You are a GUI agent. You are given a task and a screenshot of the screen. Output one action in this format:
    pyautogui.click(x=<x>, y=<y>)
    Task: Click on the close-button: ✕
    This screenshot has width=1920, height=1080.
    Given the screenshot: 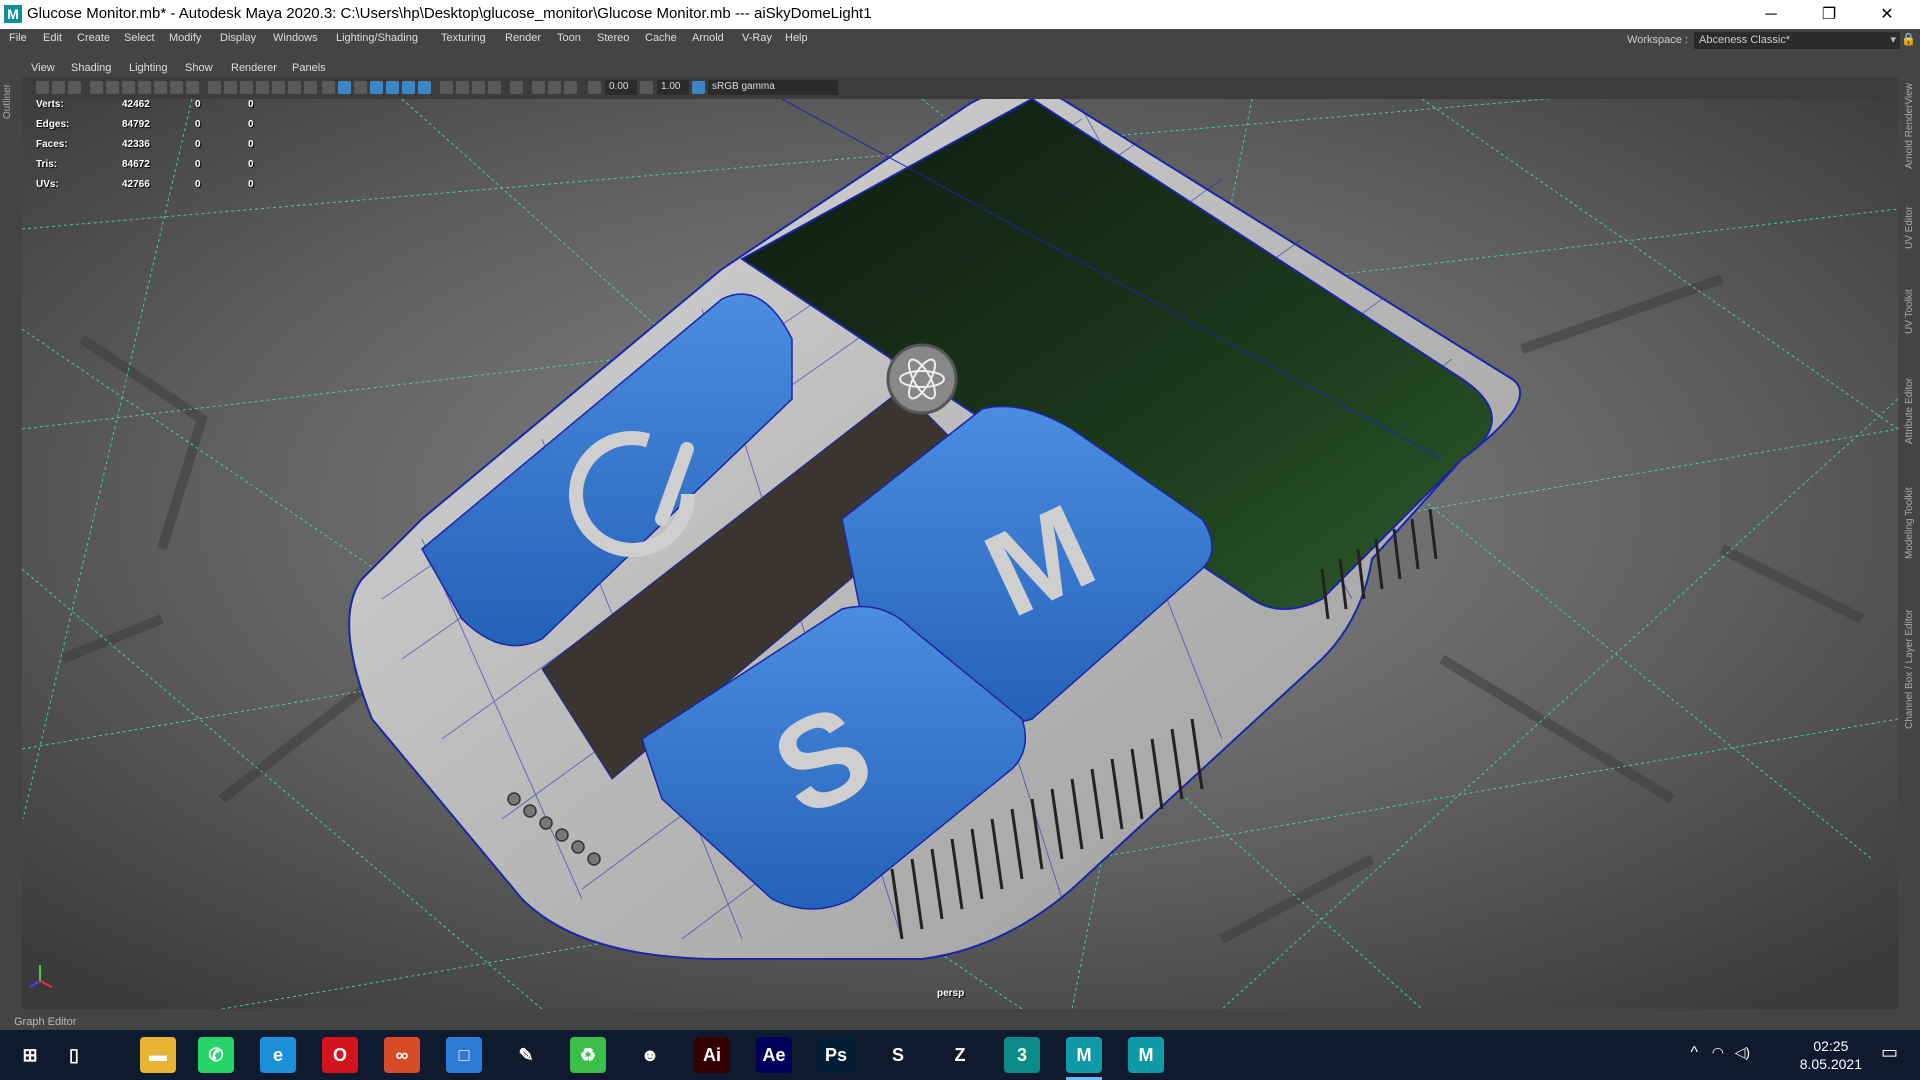 What is the action you would take?
    pyautogui.click(x=1887, y=14)
    